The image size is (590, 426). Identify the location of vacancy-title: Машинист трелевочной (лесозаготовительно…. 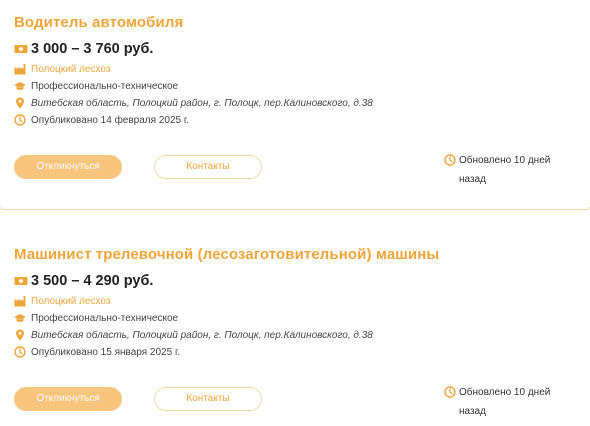
(226, 254).